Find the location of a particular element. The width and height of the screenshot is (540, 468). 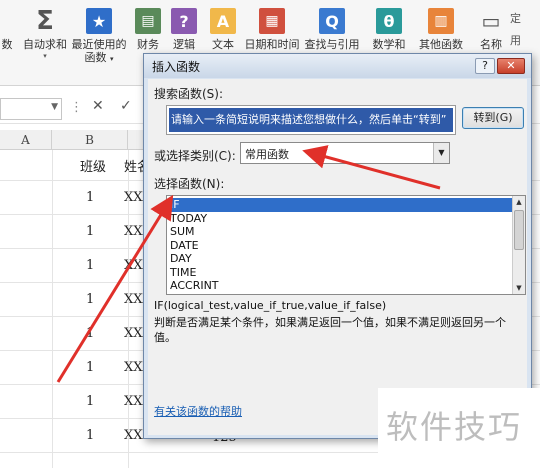

arrow-to-category is located at coordinates (371, 167).